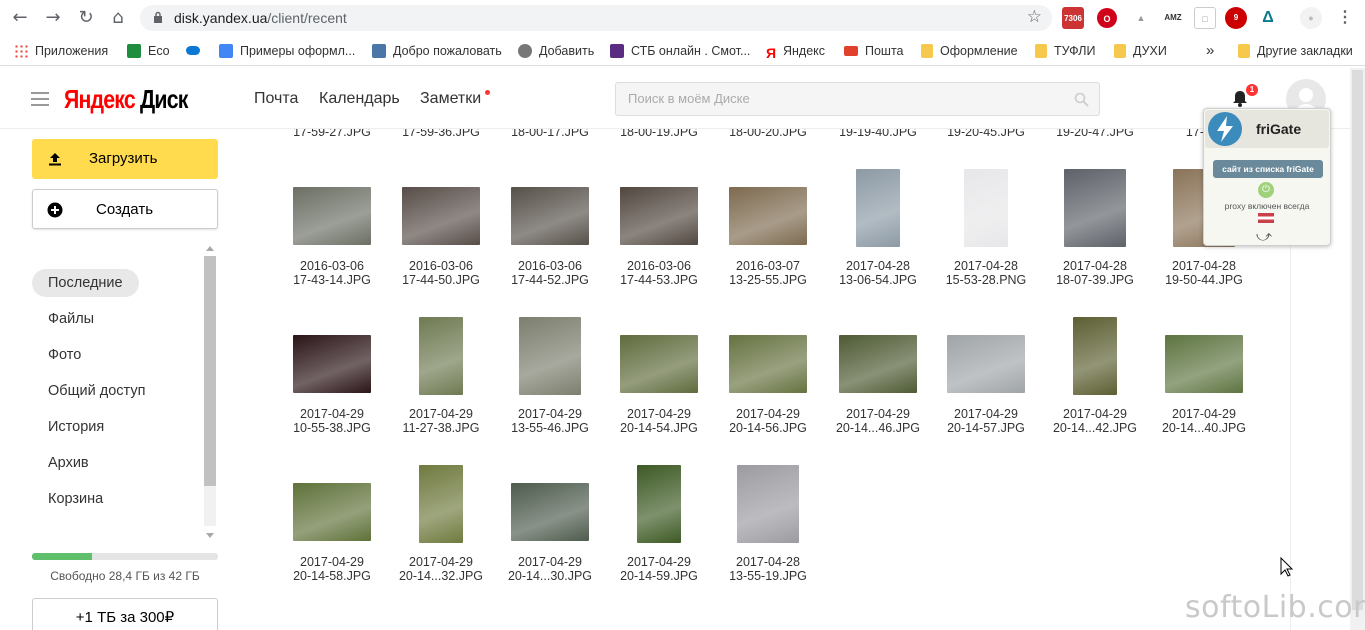  What do you see at coordinates (441, 421) in the screenshot?
I see `file-item: 2017-04-29 11-27-38.JPG` at bounding box center [441, 421].